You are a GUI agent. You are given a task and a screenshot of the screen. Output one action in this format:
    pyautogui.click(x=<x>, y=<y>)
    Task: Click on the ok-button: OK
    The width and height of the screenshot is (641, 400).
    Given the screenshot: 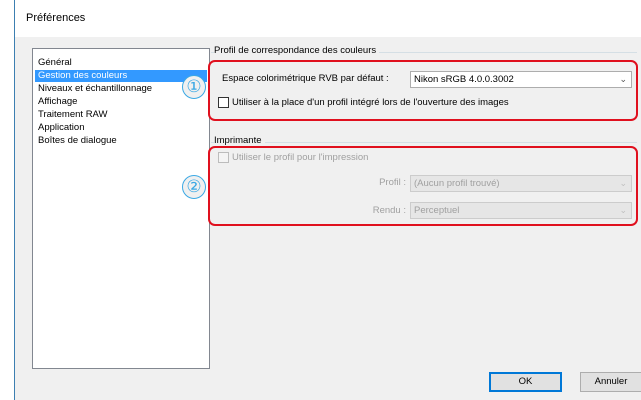 What is the action you would take?
    pyautogui.click(x=525, y=382)
    